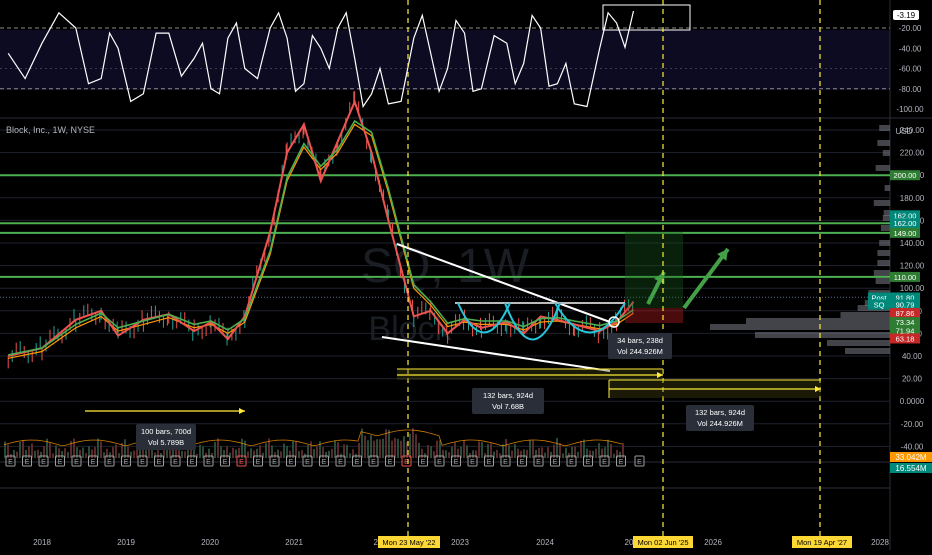 This screenshot has height=555, width=932. What do you see at coordinates (654, 270) in the screenshot?
I see `target-zone` at bounding box center [654, 270].